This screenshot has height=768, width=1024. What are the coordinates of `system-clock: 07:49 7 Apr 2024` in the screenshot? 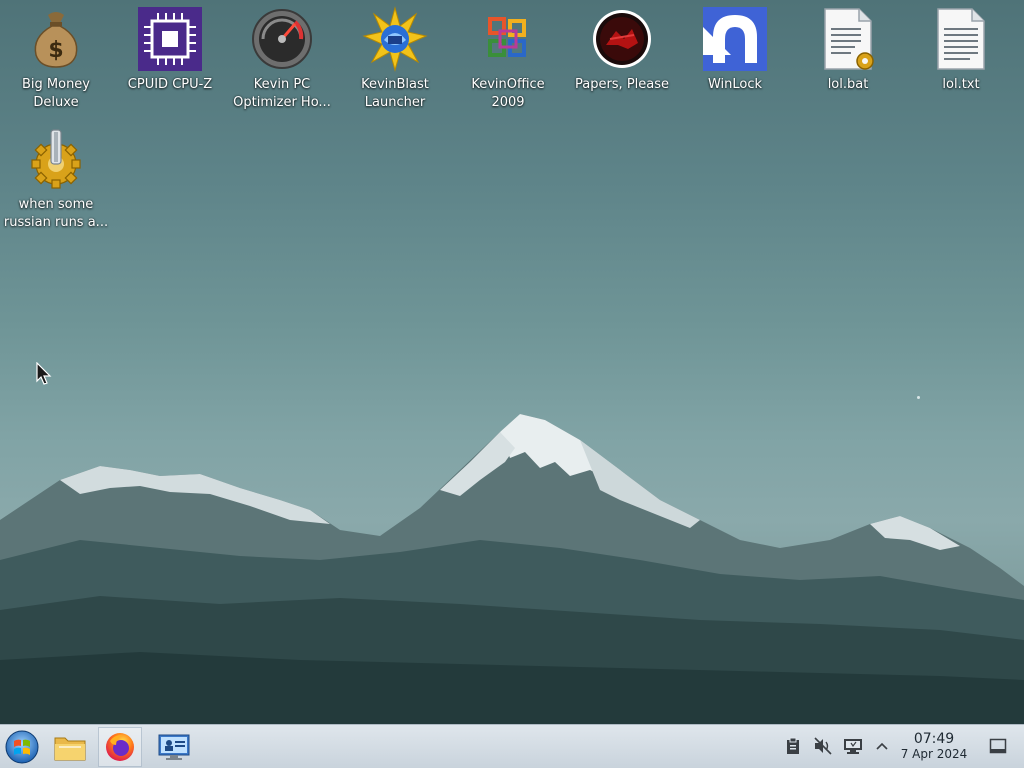 It's located at (934, 746).